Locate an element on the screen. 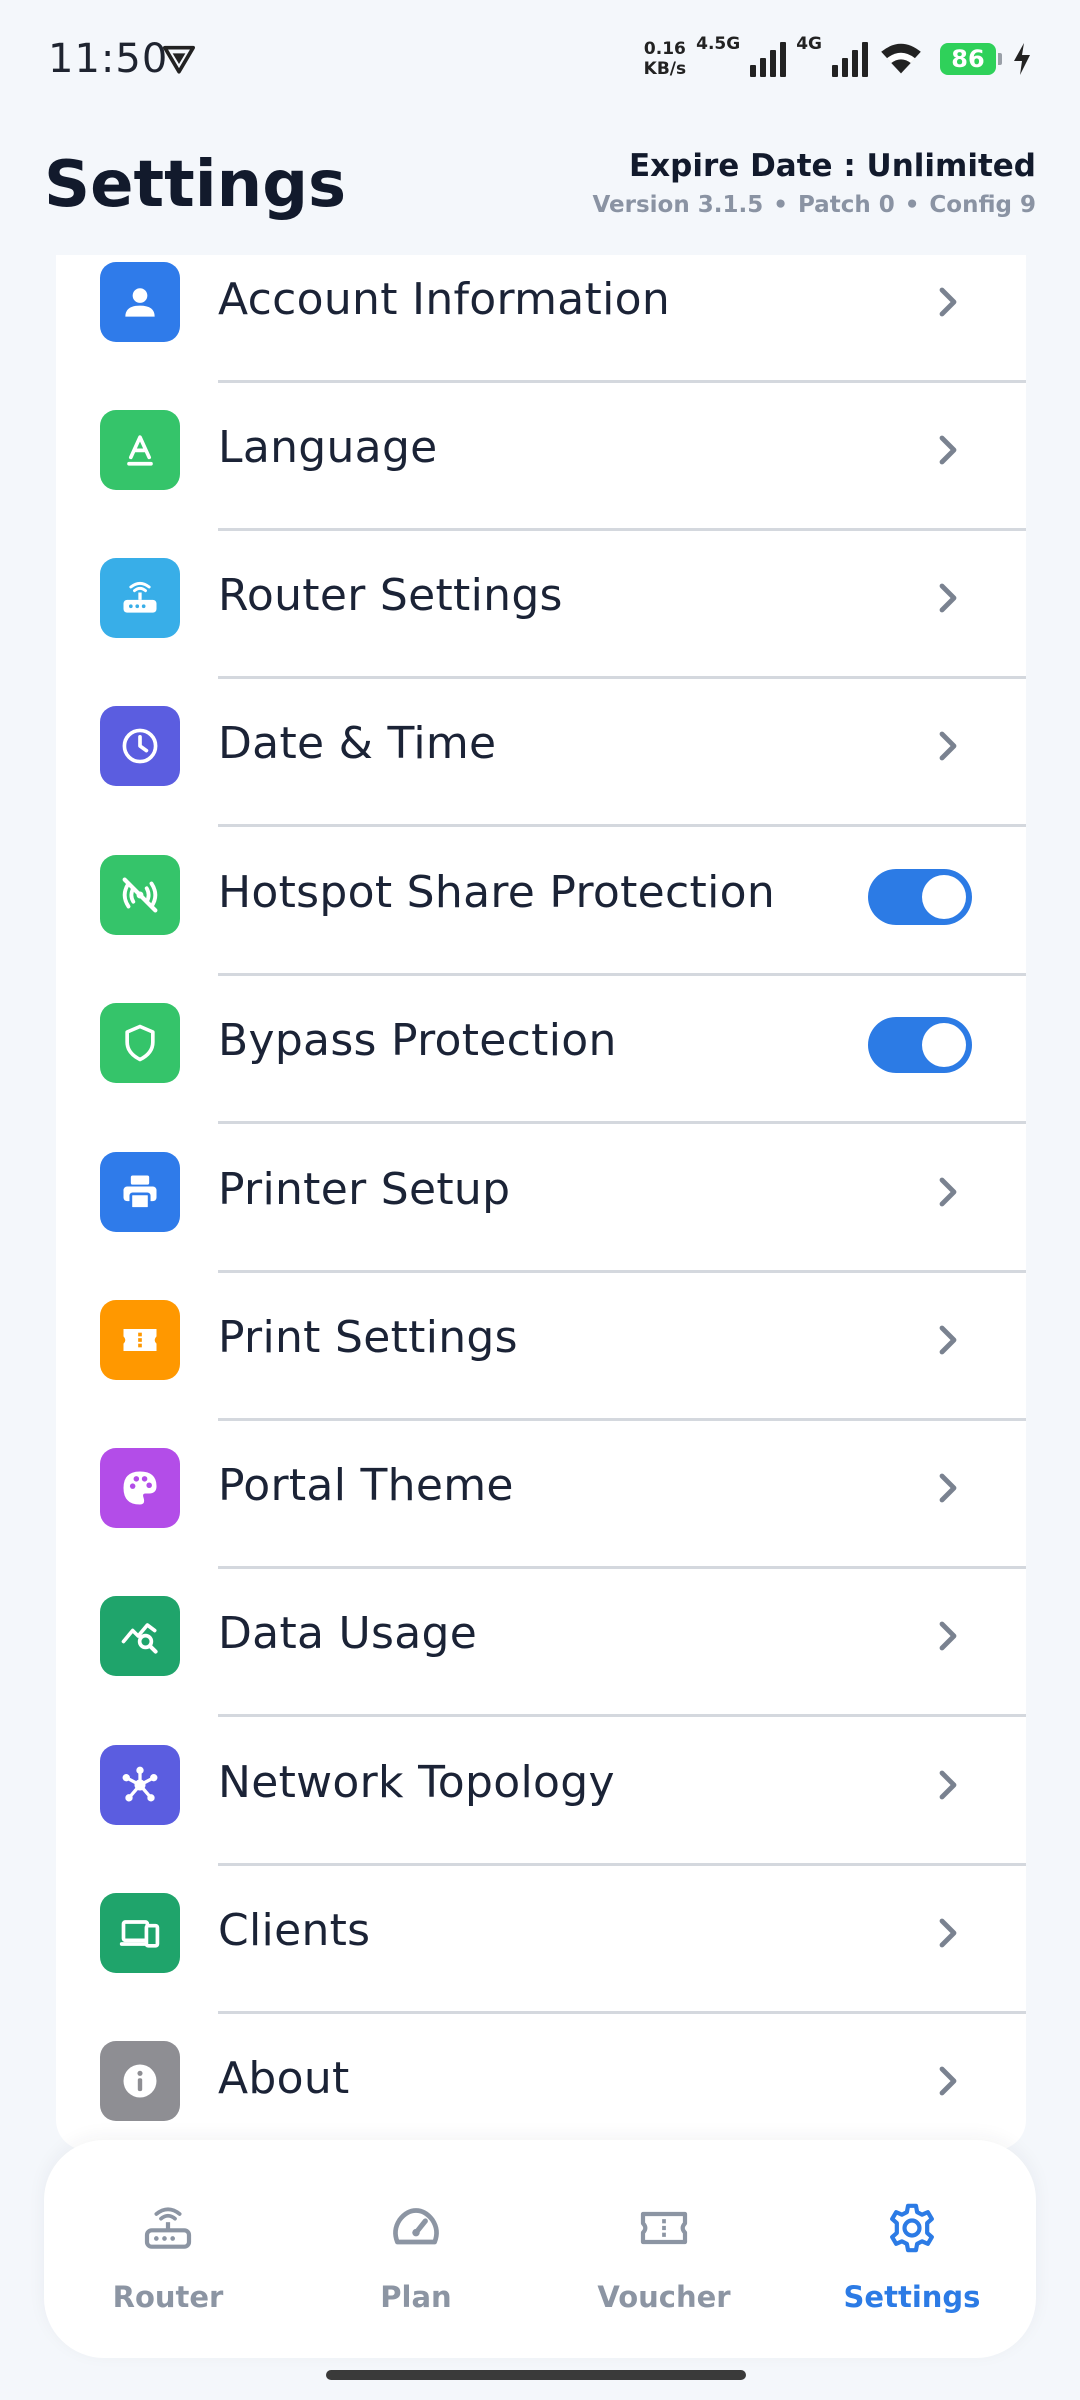  battery-level: 86 is located at coordinates (968, 59).